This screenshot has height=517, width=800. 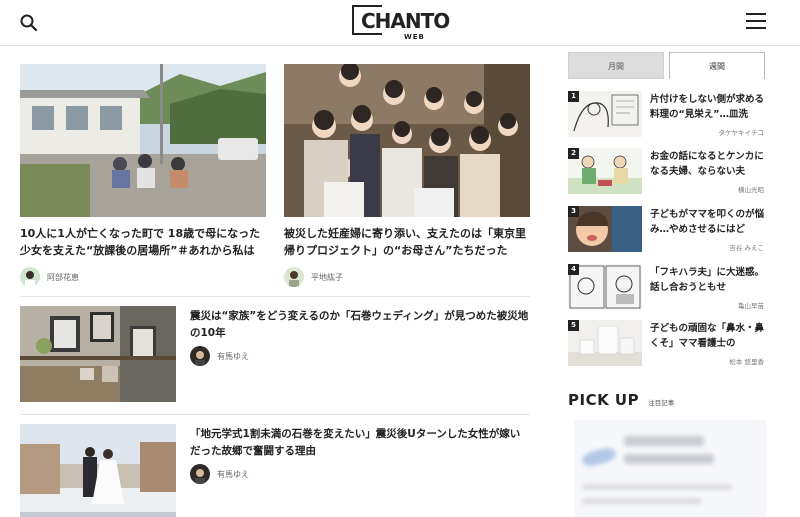 I want to click on ranking-item-1-title: 片付けをしない側が求める料理の“見栄え”…皿洗, so click(x=707, y=107).